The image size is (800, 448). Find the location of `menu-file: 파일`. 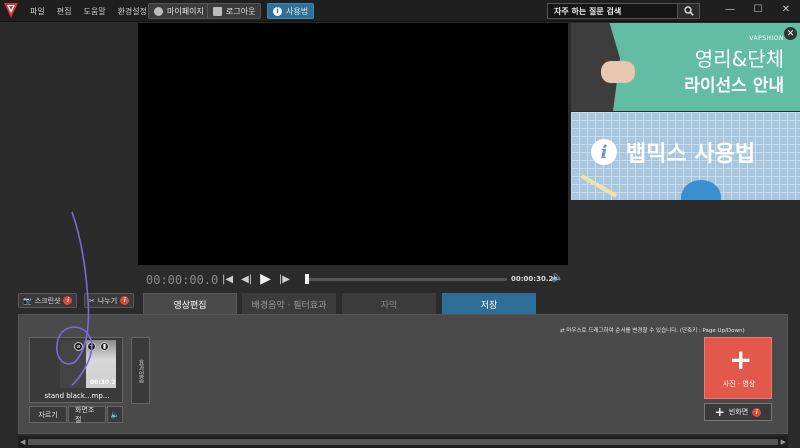

menu-file: 파일 is located at coordinates (37, 11).